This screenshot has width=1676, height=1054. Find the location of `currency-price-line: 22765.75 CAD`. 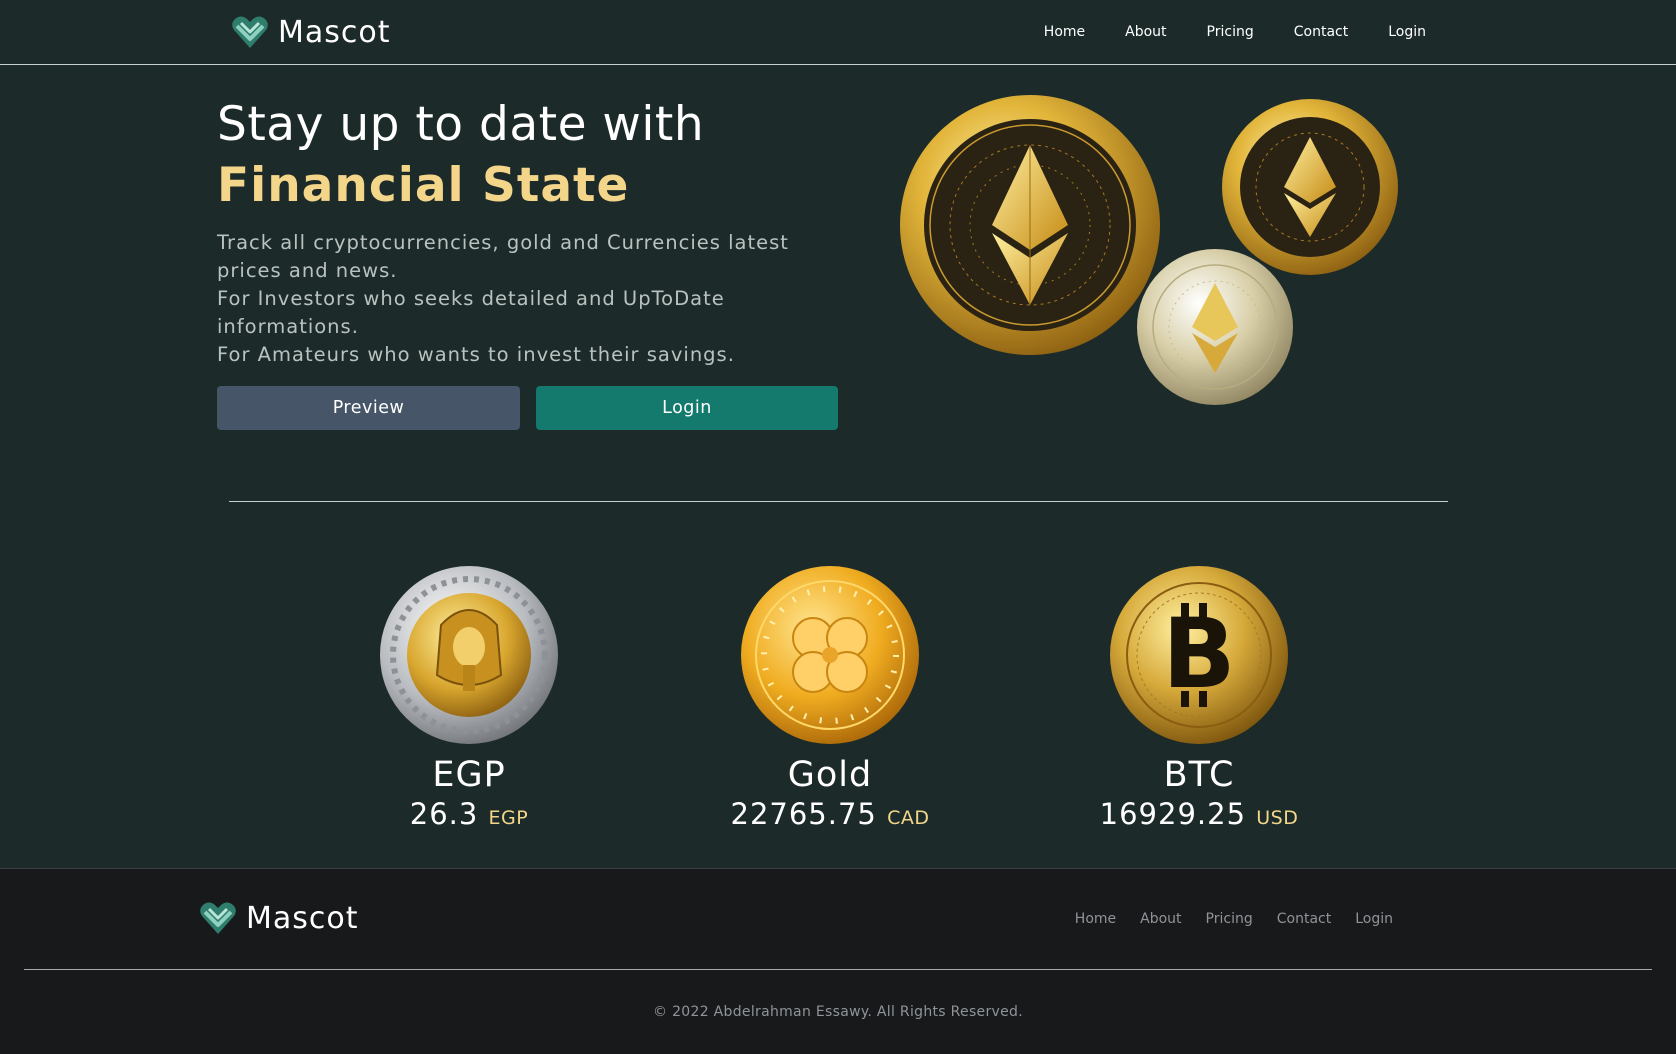

currency-price-line: 22765.75 CAD is located at coordinates (830, 816).